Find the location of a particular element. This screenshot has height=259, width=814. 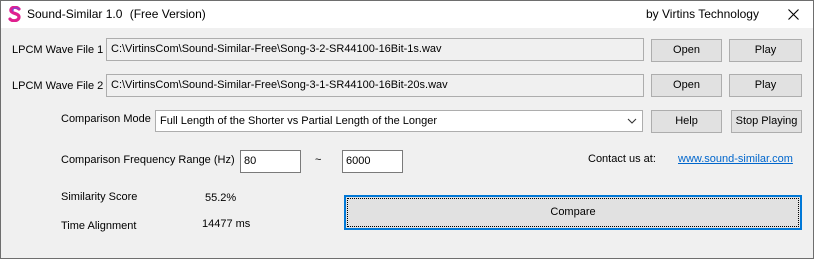

contact-label: Contact us at: is located at coordinates (622, 159).